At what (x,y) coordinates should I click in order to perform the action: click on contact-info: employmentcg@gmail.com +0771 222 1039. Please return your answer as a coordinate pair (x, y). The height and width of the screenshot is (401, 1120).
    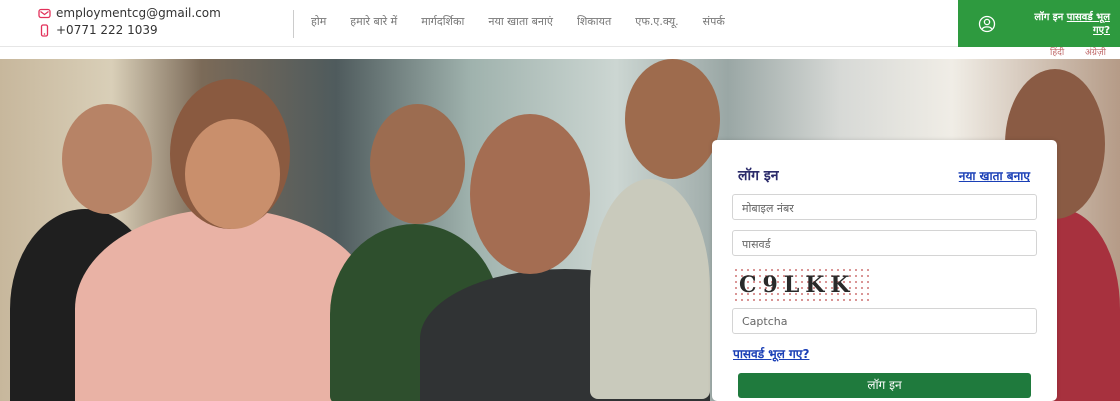
    Looking at the image, I should click on (129, 22).